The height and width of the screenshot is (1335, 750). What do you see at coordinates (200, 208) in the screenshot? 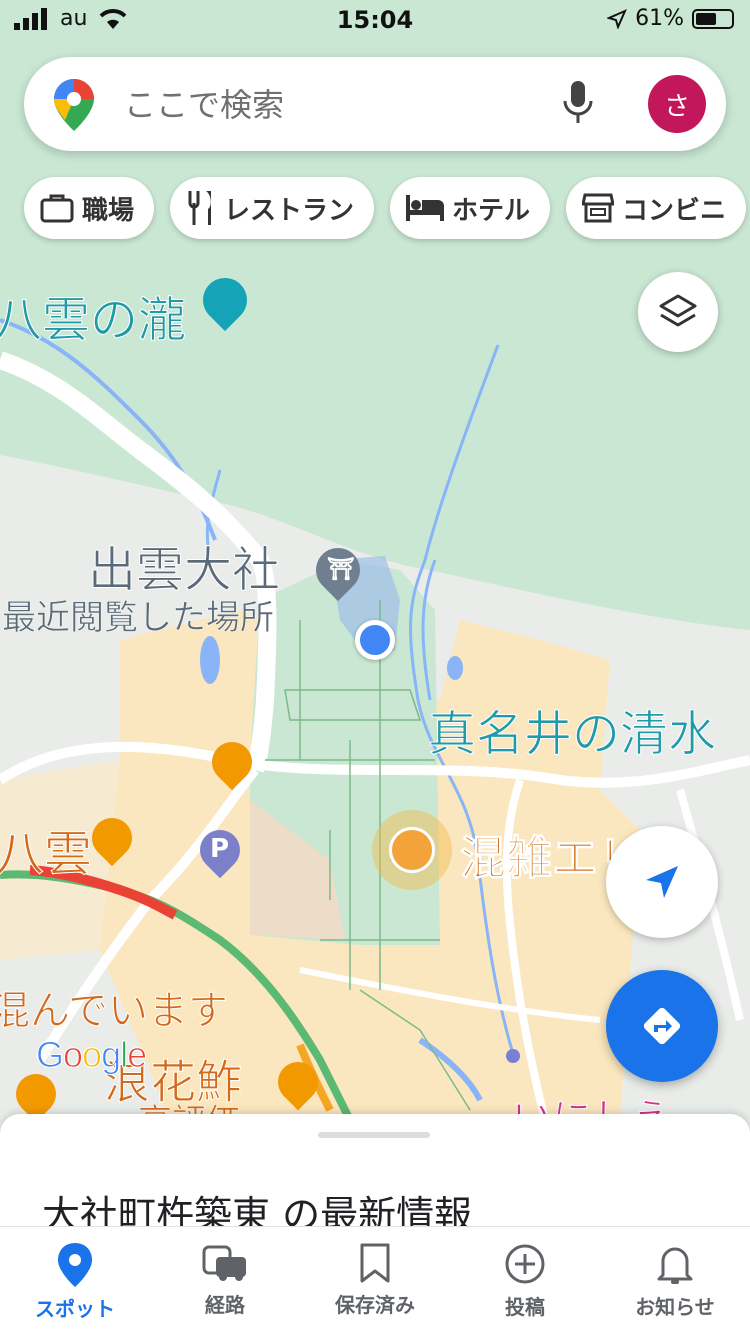
I see `utensils-icon` at bounding box center [200, 208].